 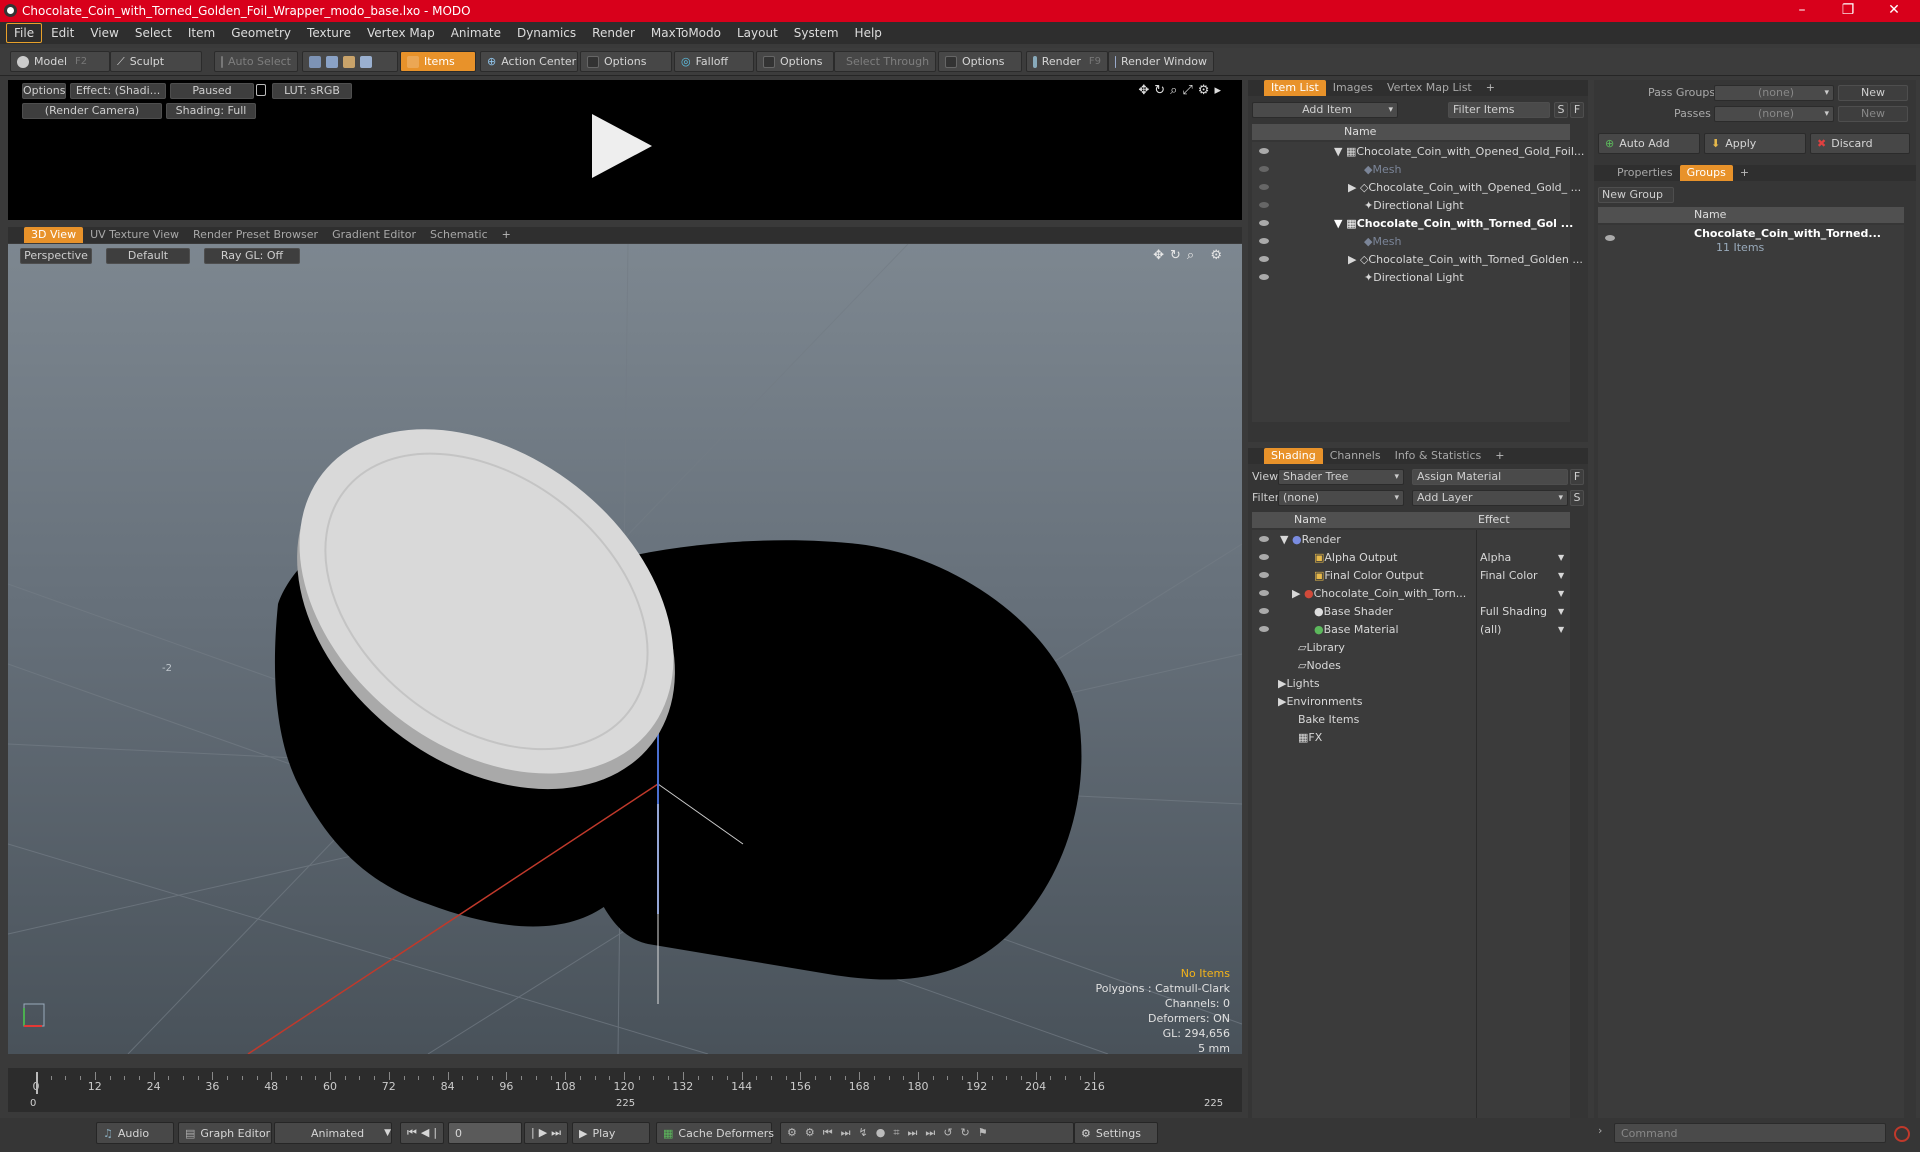 I want to click on tab-gradient-editor: Gradient Editor, so click(x=374, y=235).